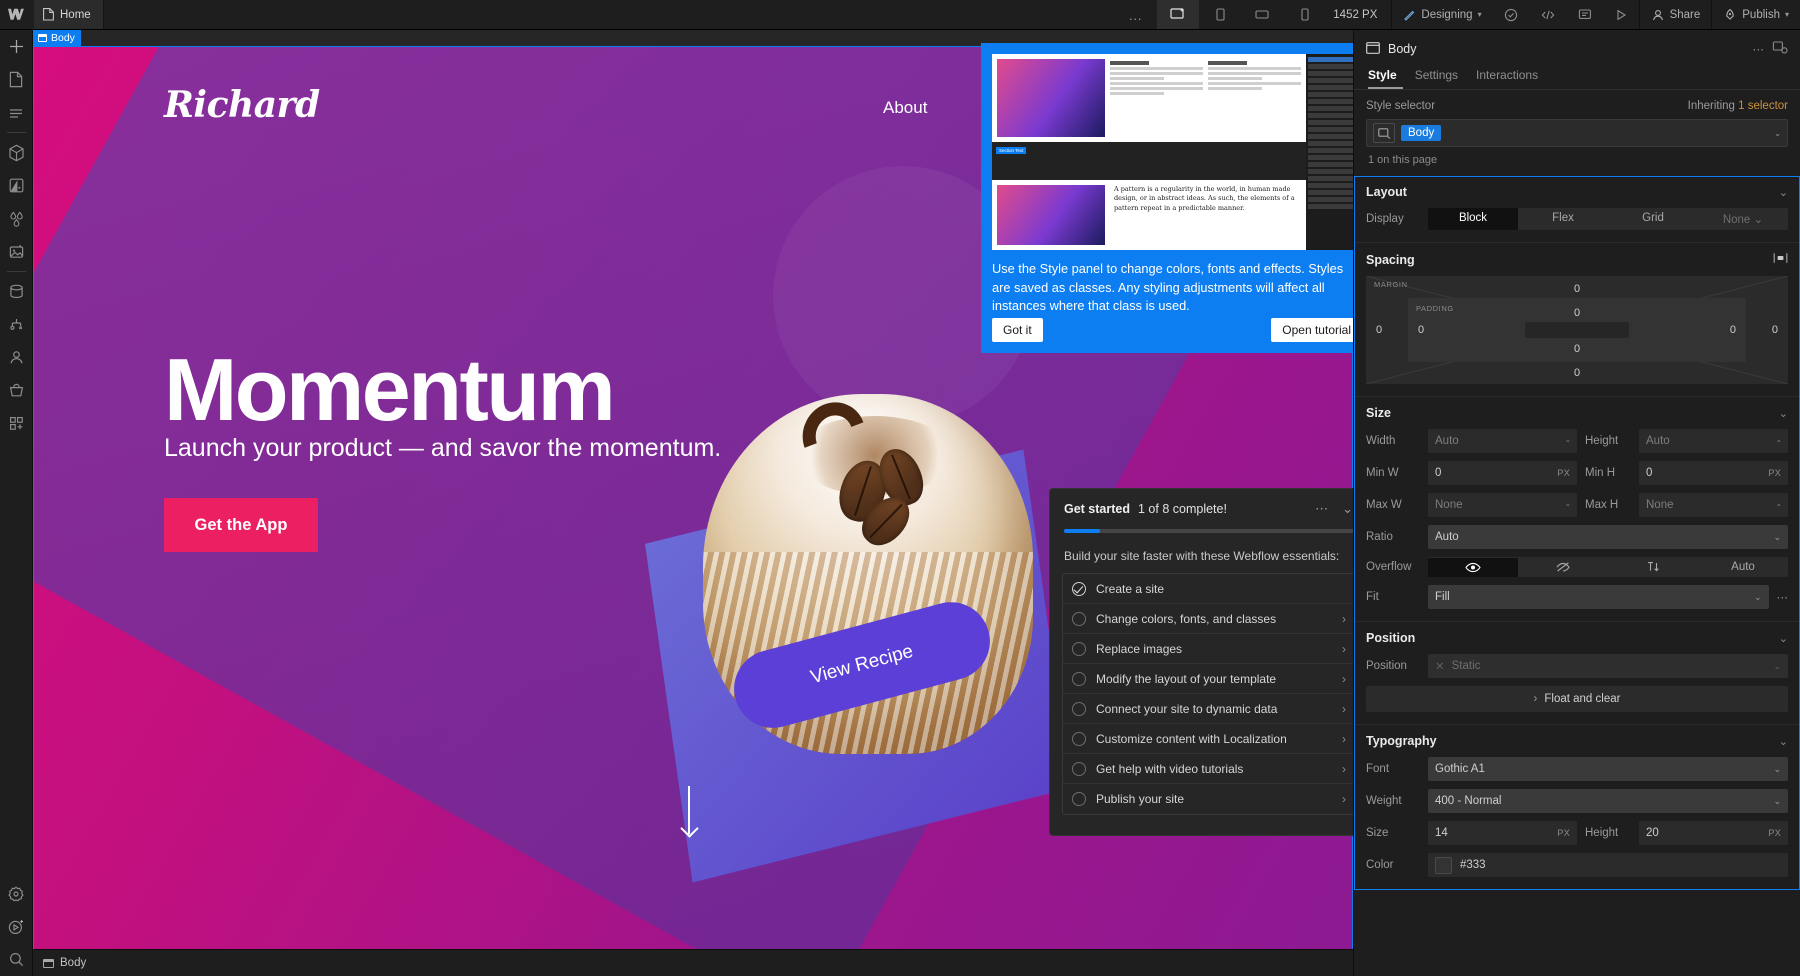  I want to click on sidebar-item-variables, so click(16, 218).